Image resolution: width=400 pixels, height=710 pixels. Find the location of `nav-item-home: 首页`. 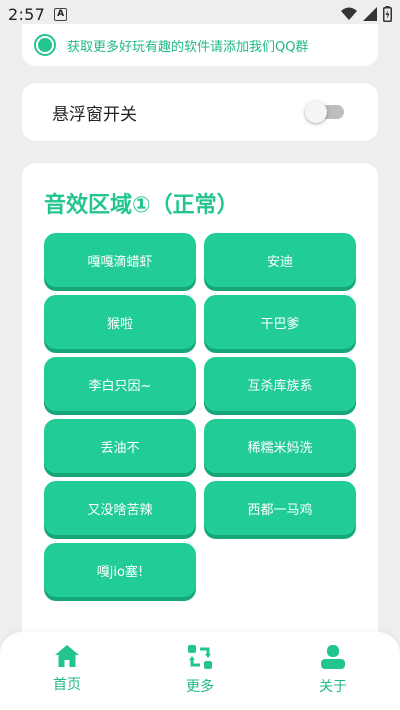

nav-item-home: 首页 is located at coordinates (67, 669).